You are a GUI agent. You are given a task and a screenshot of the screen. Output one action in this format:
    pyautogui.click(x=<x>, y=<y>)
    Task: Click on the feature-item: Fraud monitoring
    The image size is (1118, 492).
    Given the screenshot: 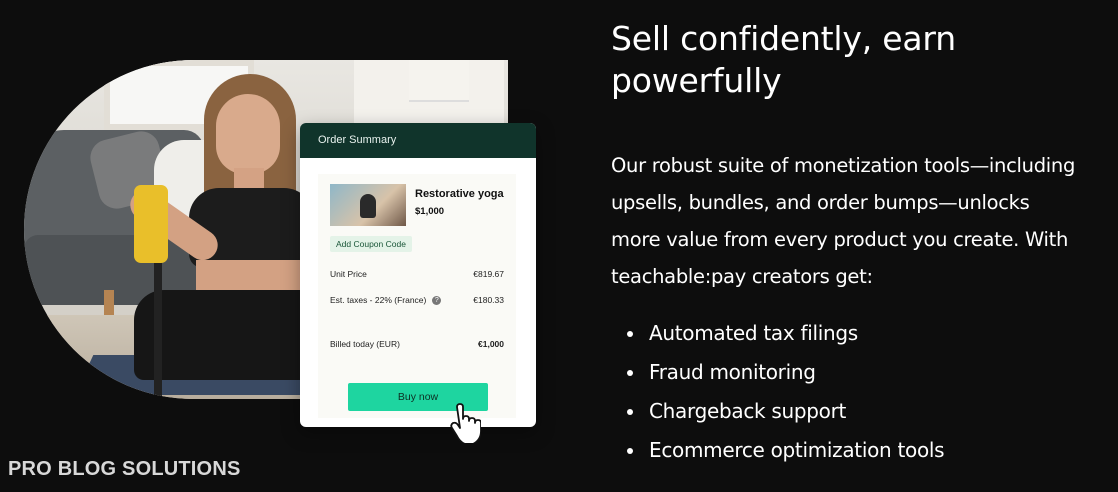 What is the action you would take?
    pyautogui.click(x=777, y=372)
    